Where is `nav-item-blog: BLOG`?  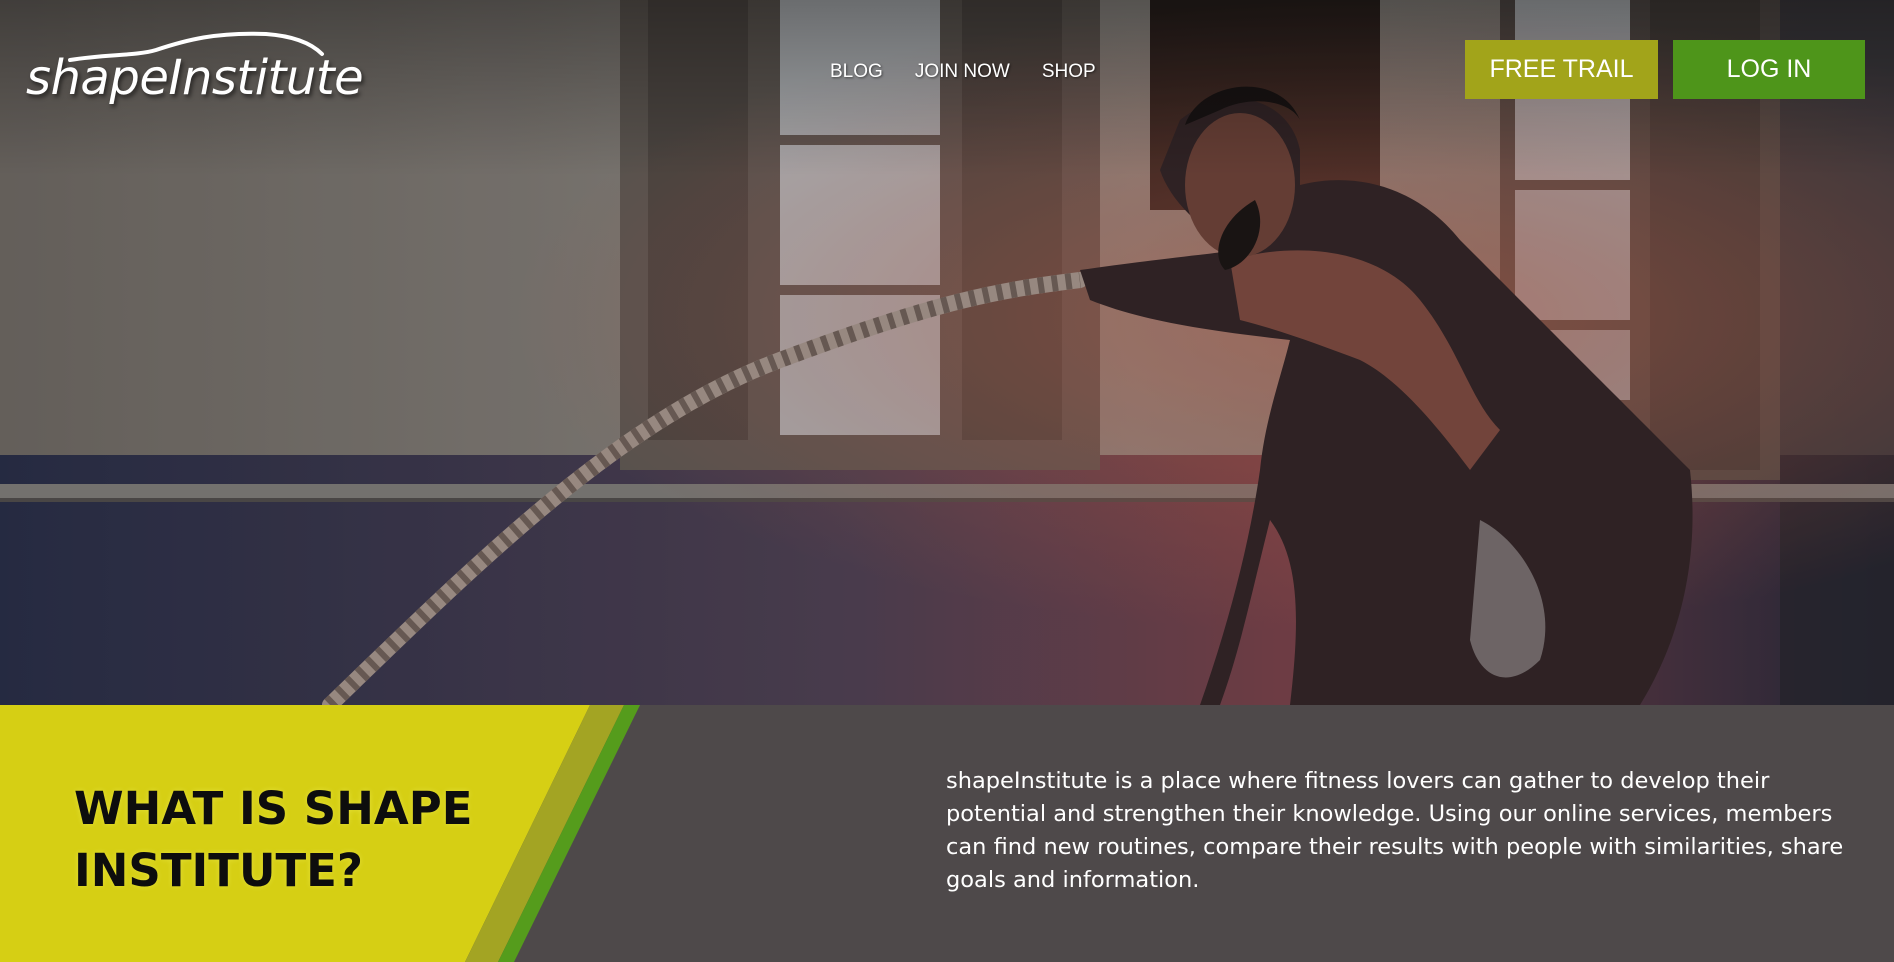
nav-item-blog: BLOG is located at coordinates (856, 72).